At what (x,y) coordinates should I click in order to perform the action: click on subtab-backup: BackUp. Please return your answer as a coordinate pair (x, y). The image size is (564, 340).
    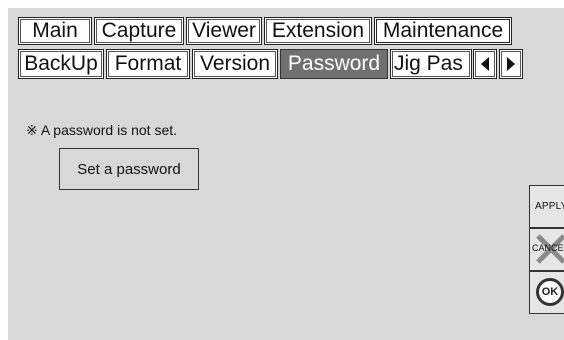
    Looking at the image, I should click on (61, 64).